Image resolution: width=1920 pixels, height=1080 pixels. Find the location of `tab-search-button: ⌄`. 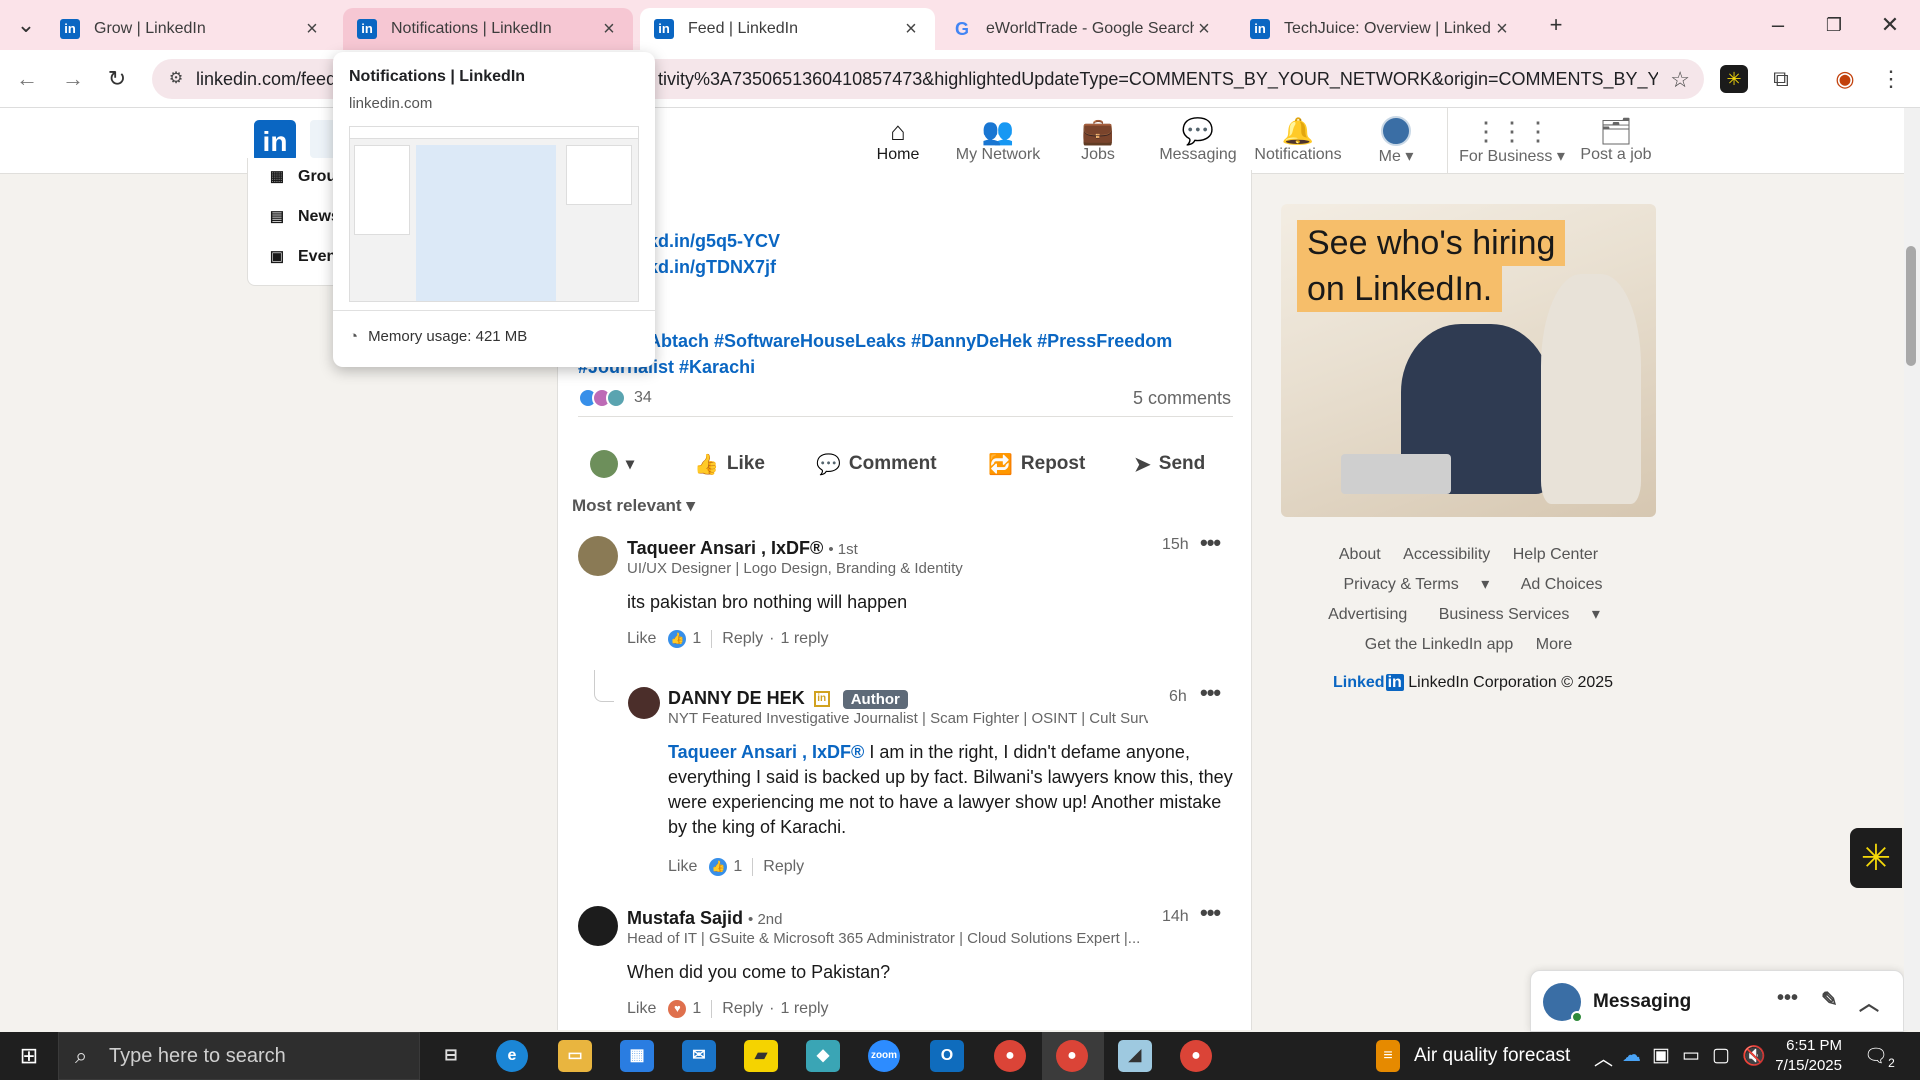

tab-search-button: ⌄ is located at coordinates (26, 25).